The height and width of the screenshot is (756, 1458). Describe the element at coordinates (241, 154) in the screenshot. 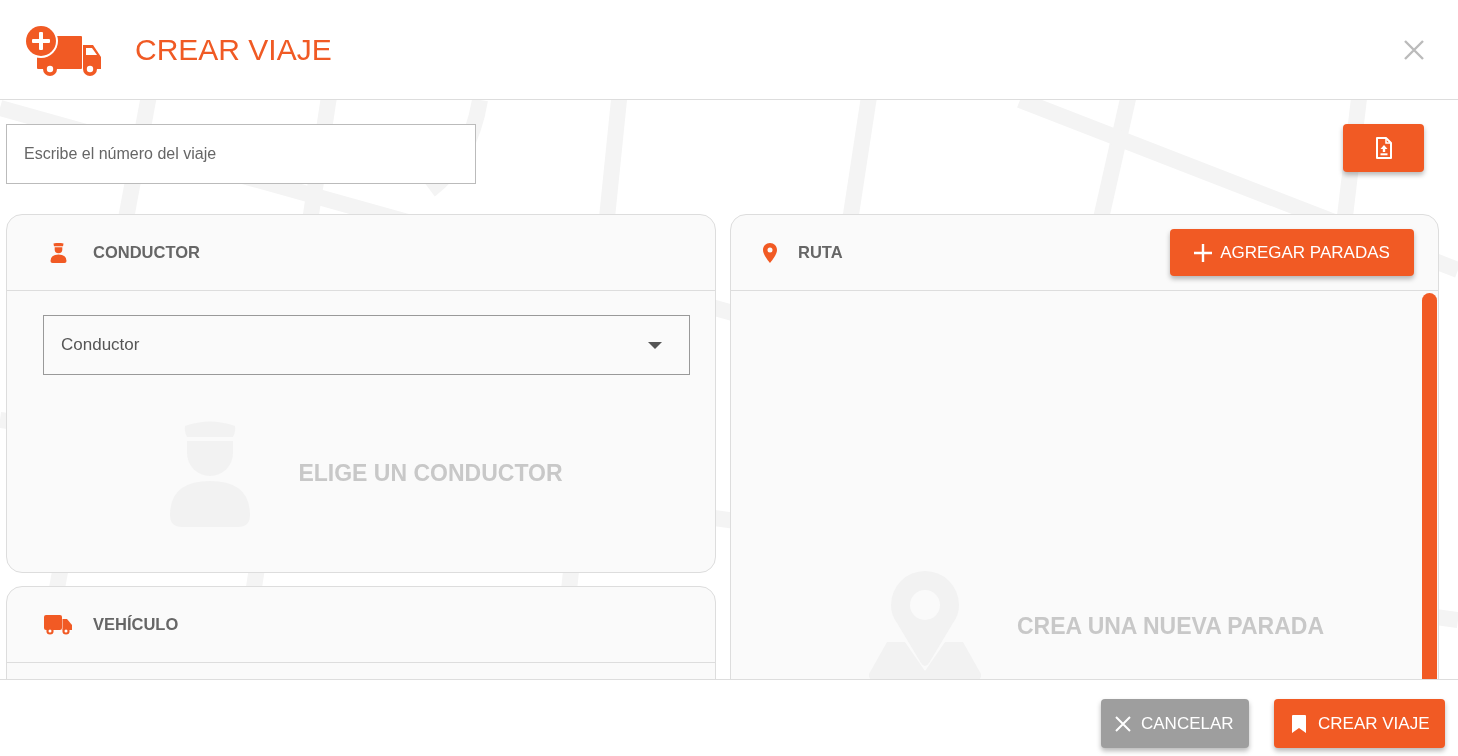

I see `trip-number-field: Escribe el número del viaje` at that location.